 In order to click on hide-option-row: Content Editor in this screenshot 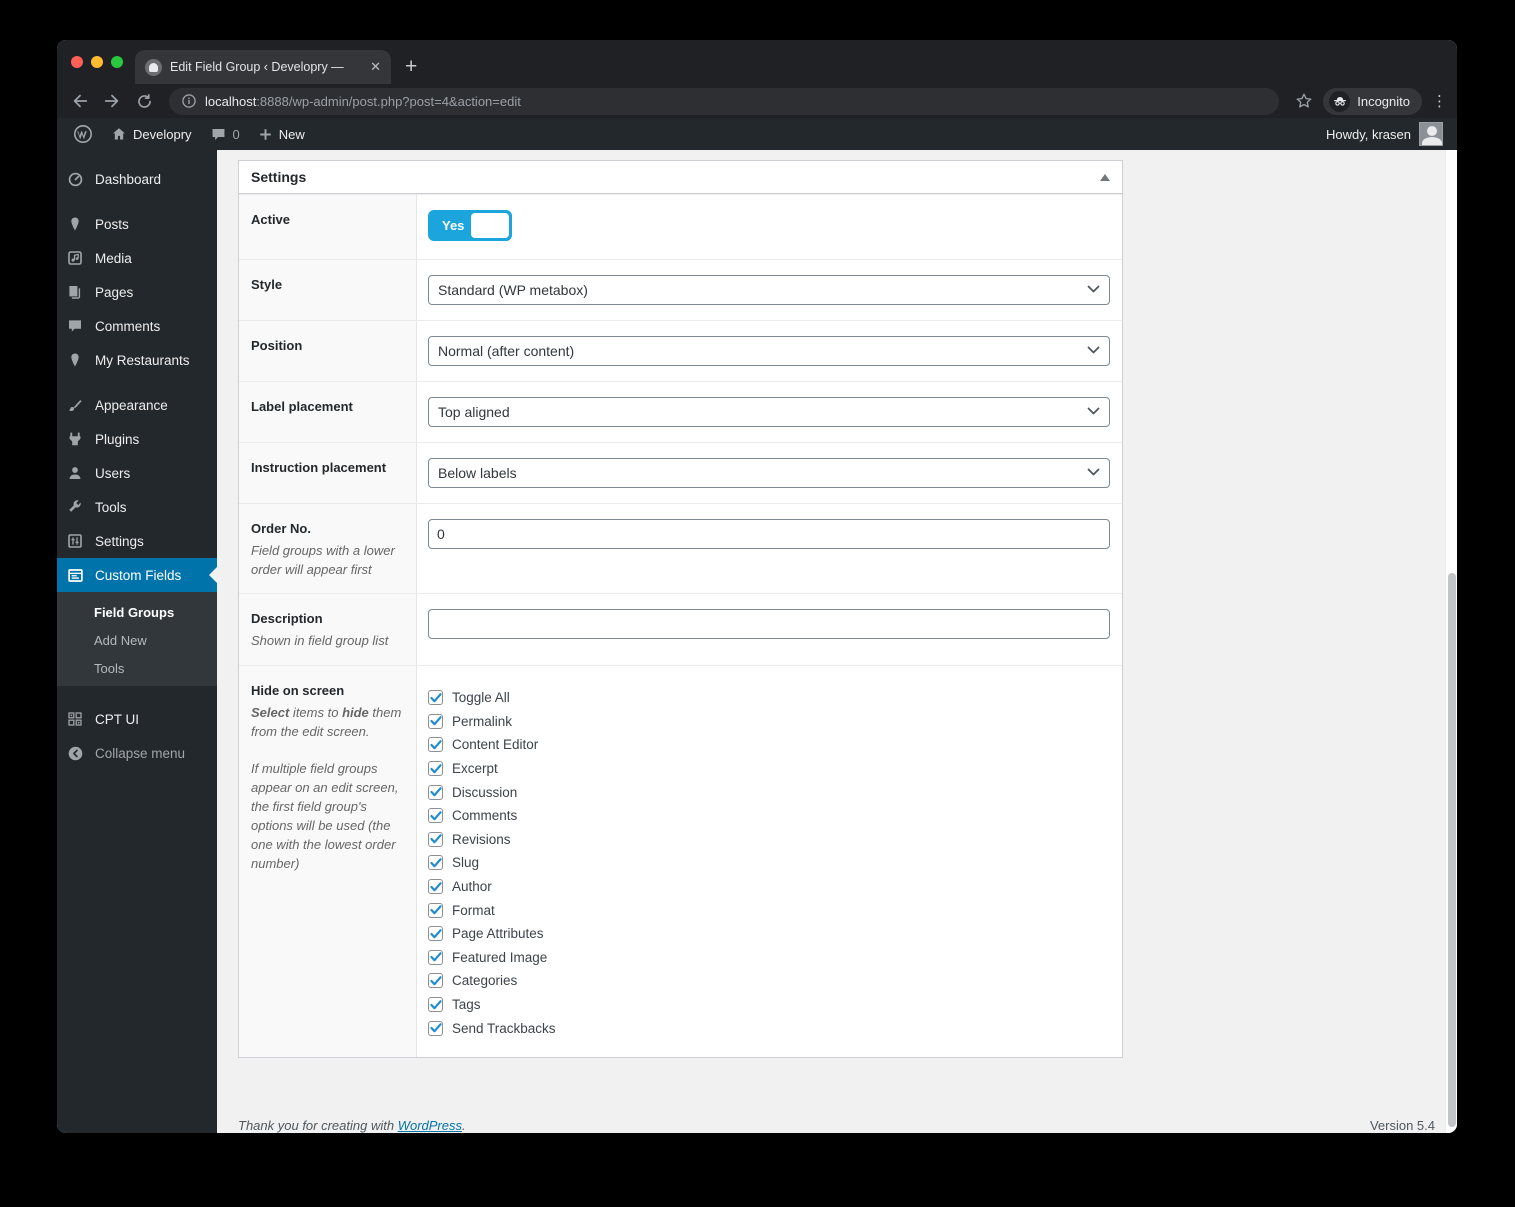, I will do `click(769, 745)`.